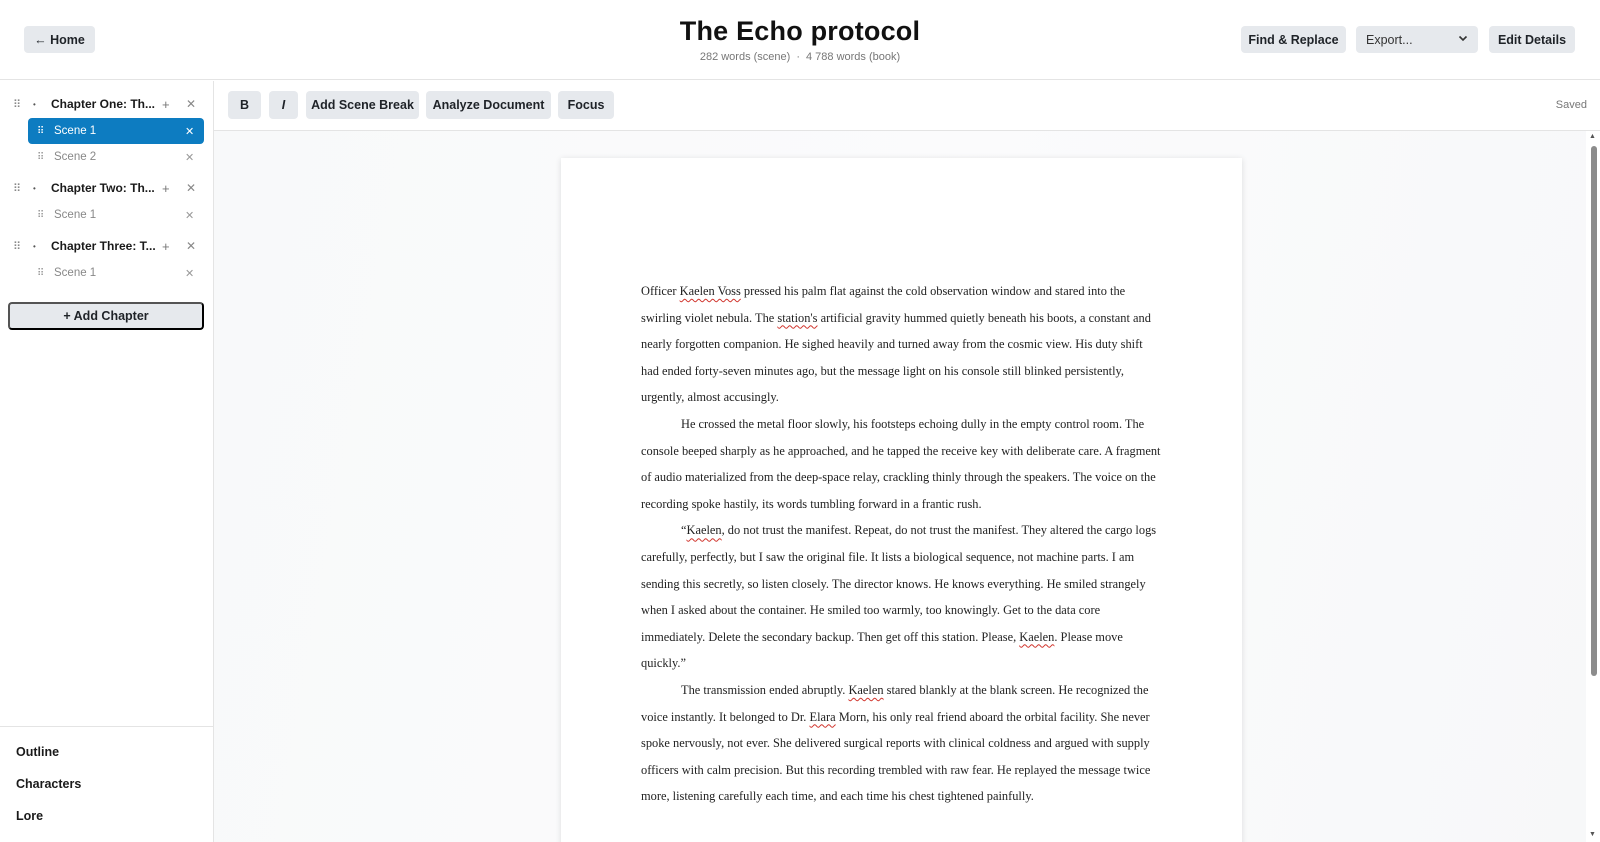 The width and height of the screenshot is (1600, 842). I want to click on misspelled-word: station's, so click(797, 318).